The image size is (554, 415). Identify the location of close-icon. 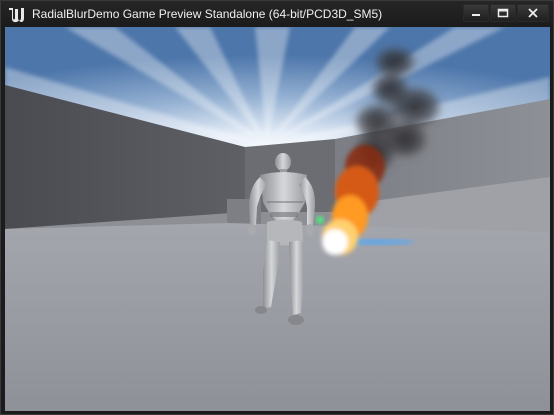
(533, 13).